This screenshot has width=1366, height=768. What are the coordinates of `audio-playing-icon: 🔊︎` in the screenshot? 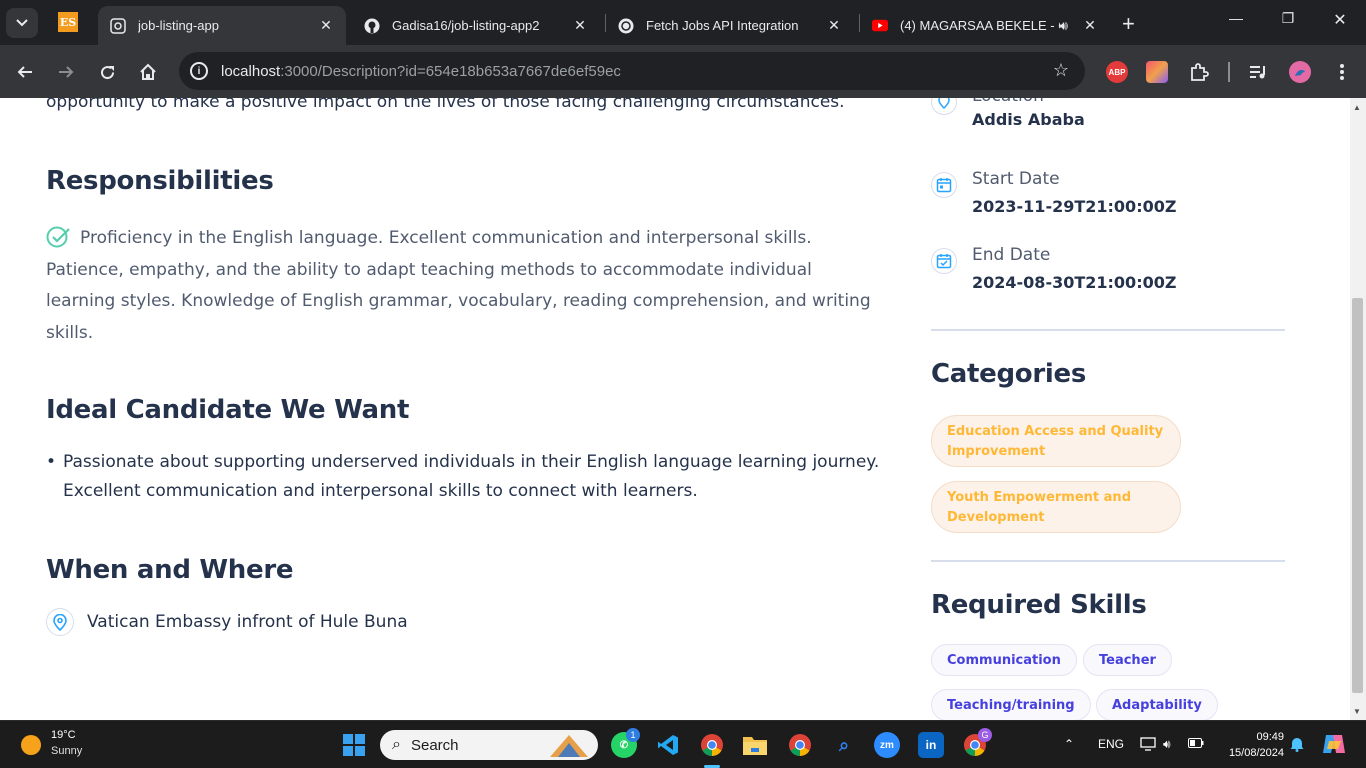 It's located at (1064, 26).